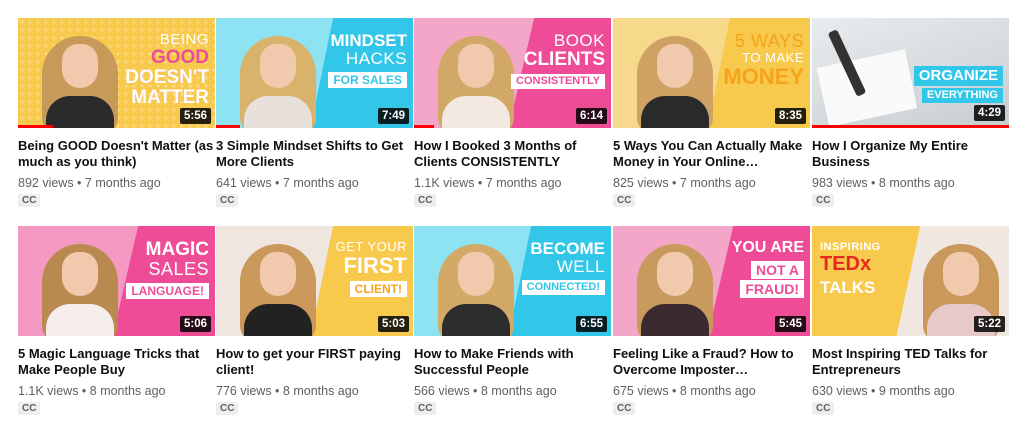  I want to click on video-duration: 5:56, so click(195, 116).